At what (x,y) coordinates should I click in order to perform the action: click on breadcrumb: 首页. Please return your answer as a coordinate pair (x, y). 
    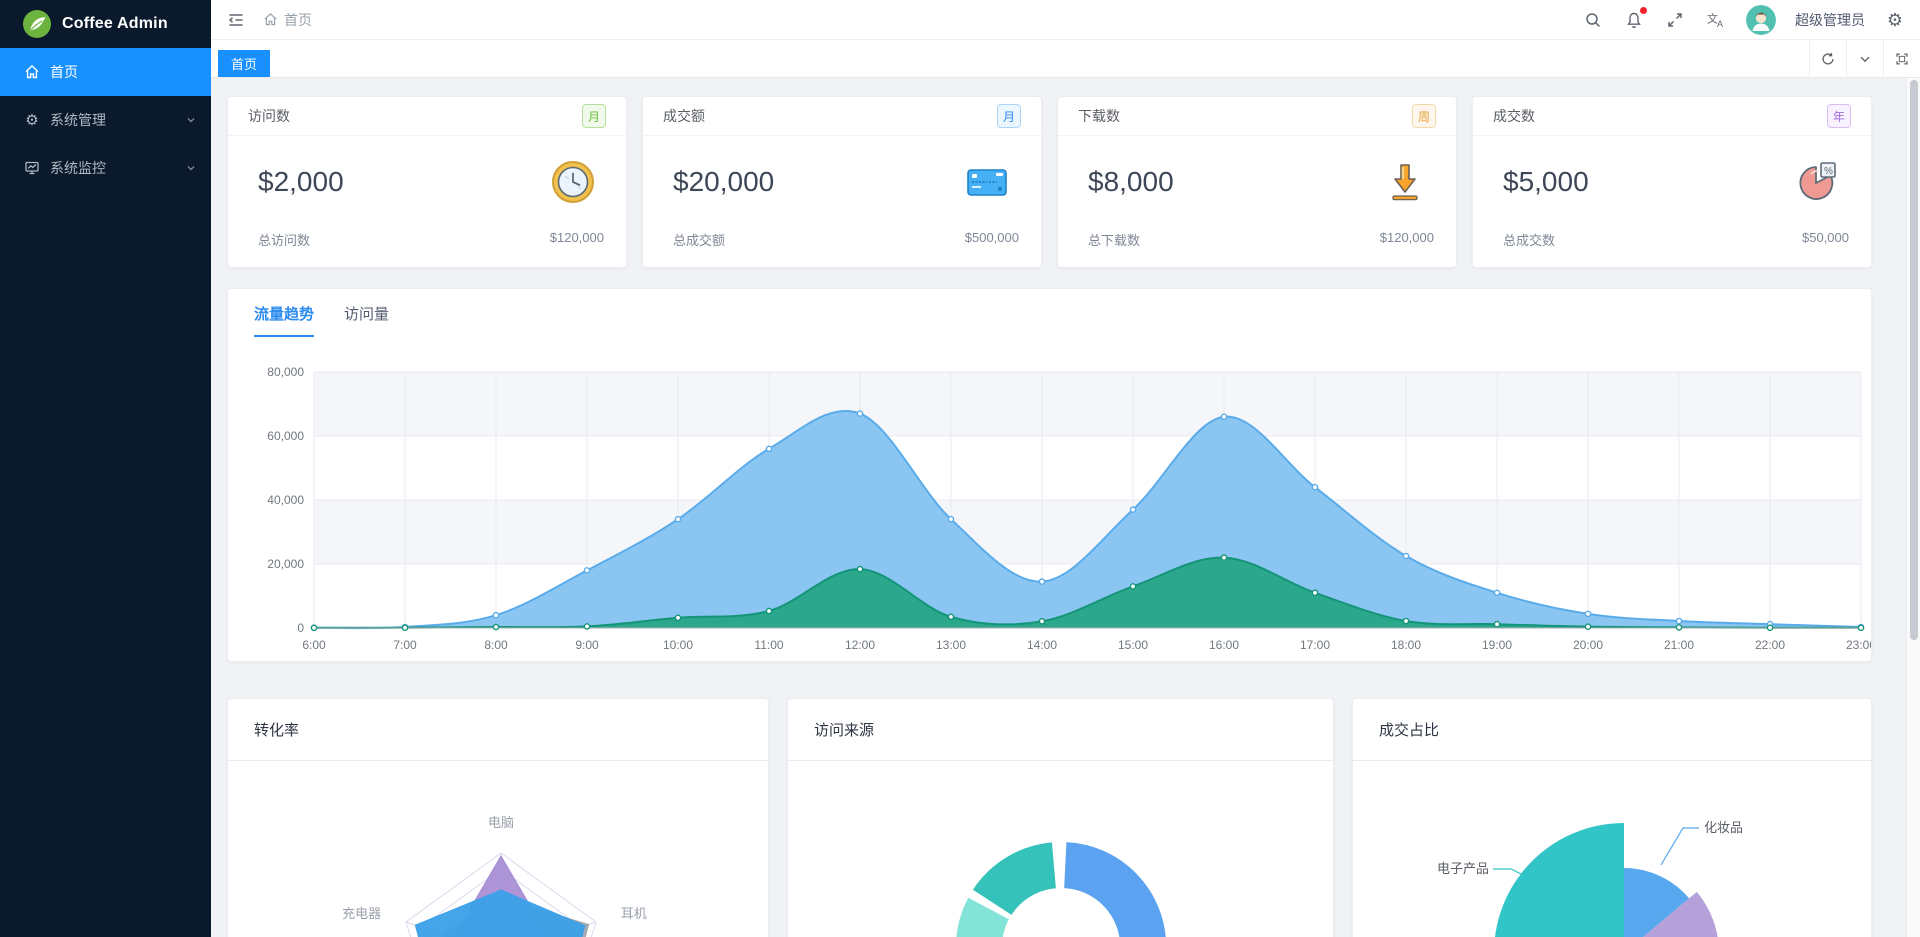
    Looking at the image, I should click on (287, 20).